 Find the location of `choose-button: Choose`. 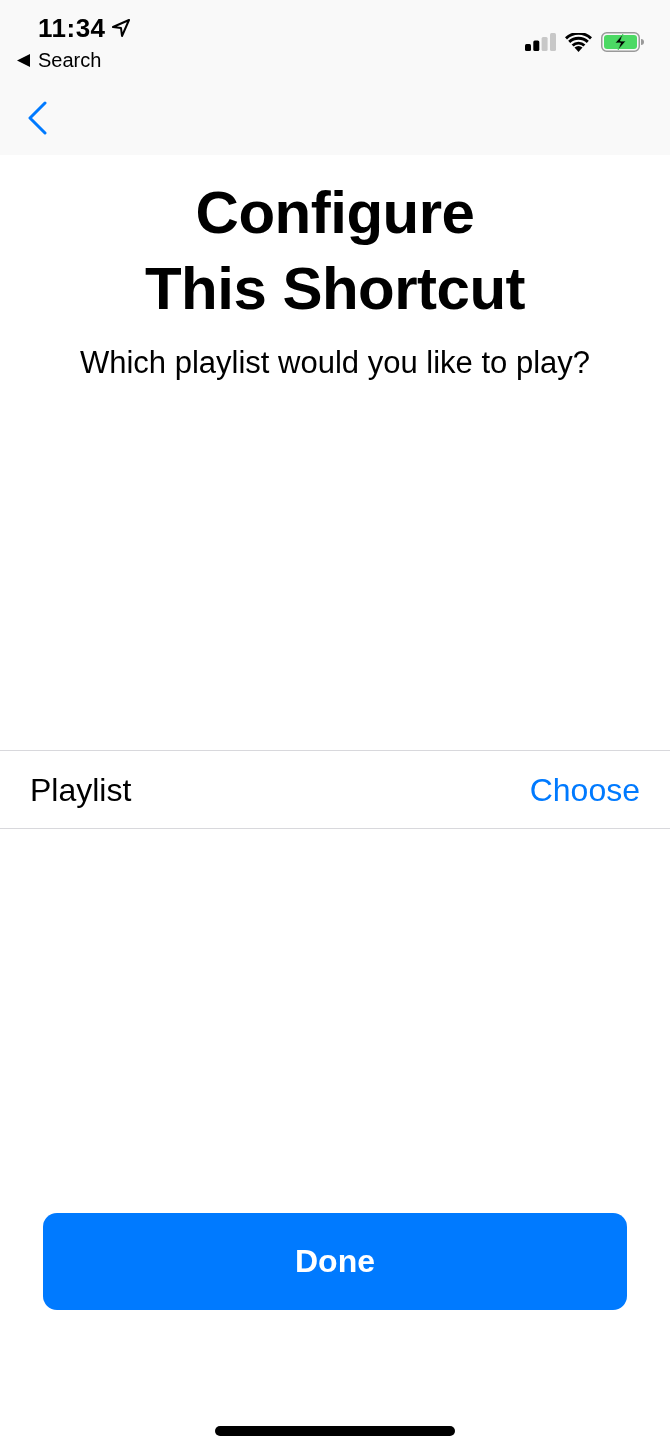

choose-button: Choose is located at coordinates (584, 789).